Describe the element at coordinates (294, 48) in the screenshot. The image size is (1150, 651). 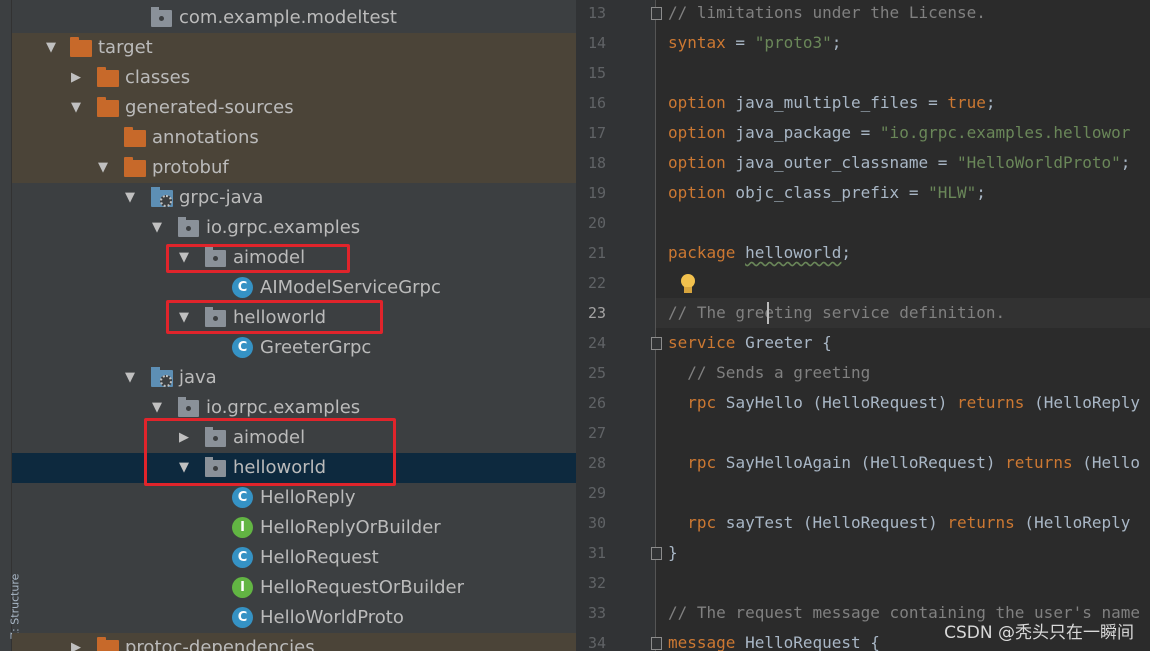
I see `tree-row-target: ▼ target` at that location.